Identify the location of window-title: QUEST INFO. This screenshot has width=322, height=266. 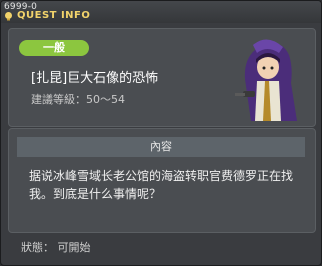
(54, 15).